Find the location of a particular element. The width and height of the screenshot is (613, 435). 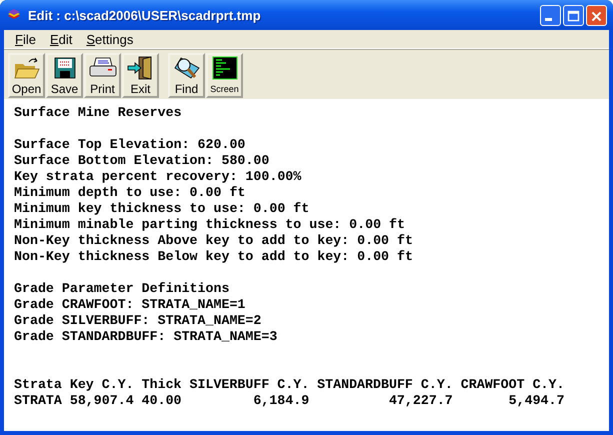

menu-item: File is located at coordinates (25, 39).